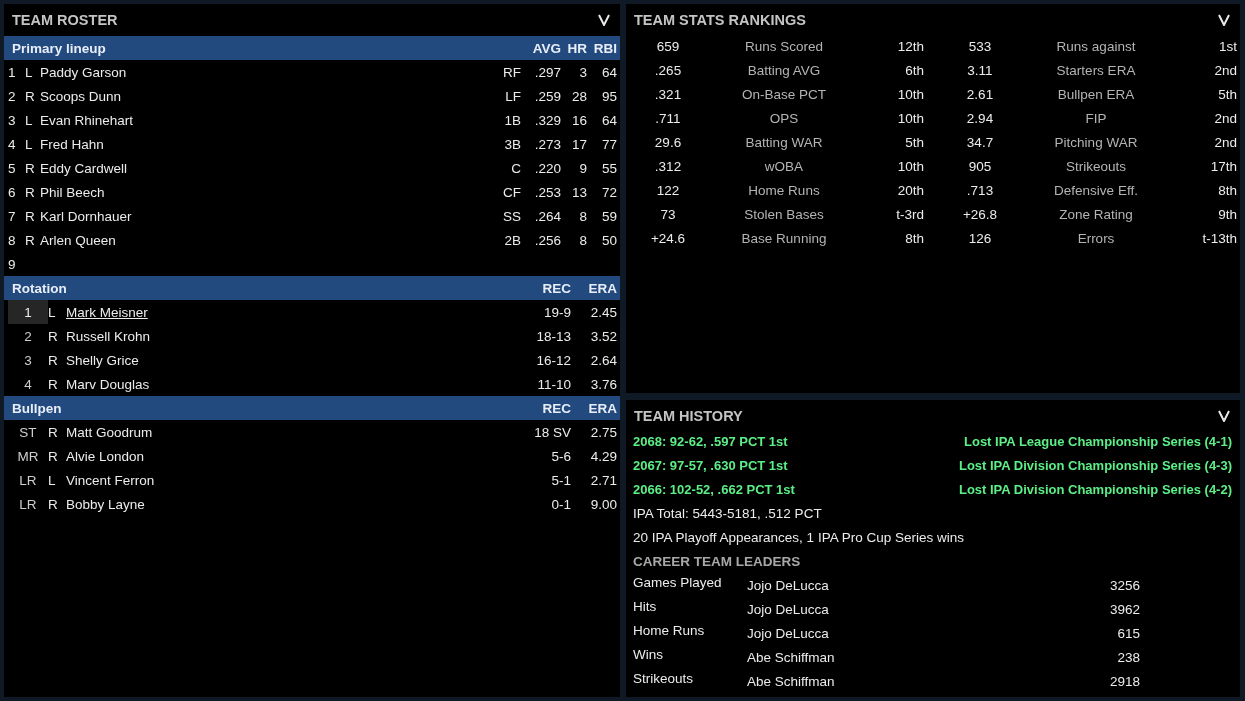 The width and height of the screenshot is (1245, 701). What do you see at coordinates (602, 408) in the screenshot?
I see `column-header: ERA` at bounding box center [602, 408].